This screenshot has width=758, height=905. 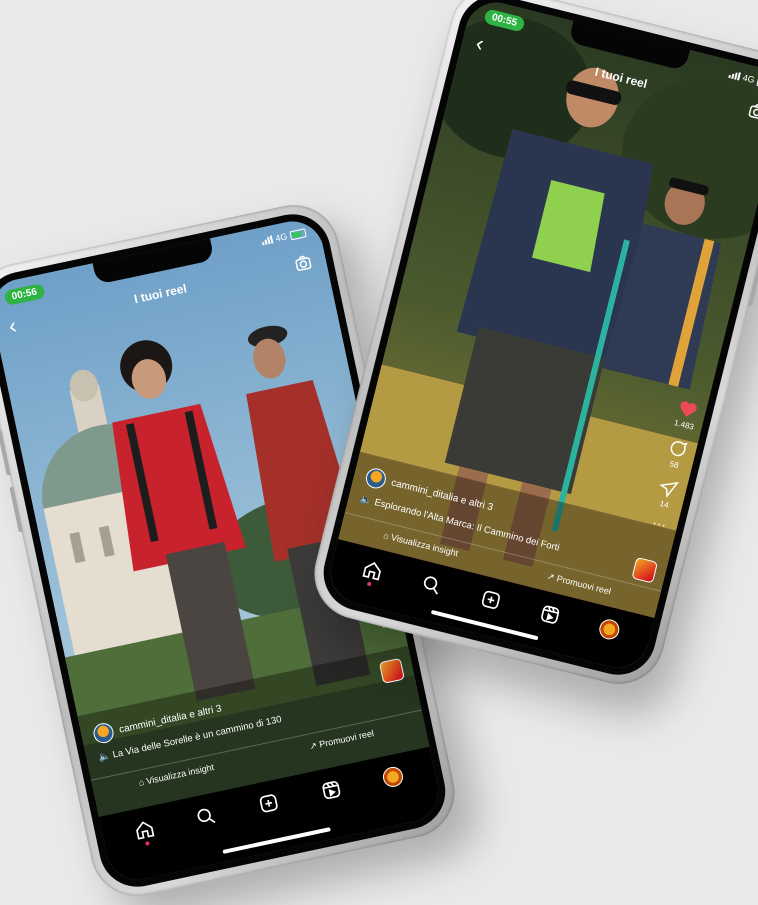 I want to click on comments-count: 58, so click(x=674, y=464).